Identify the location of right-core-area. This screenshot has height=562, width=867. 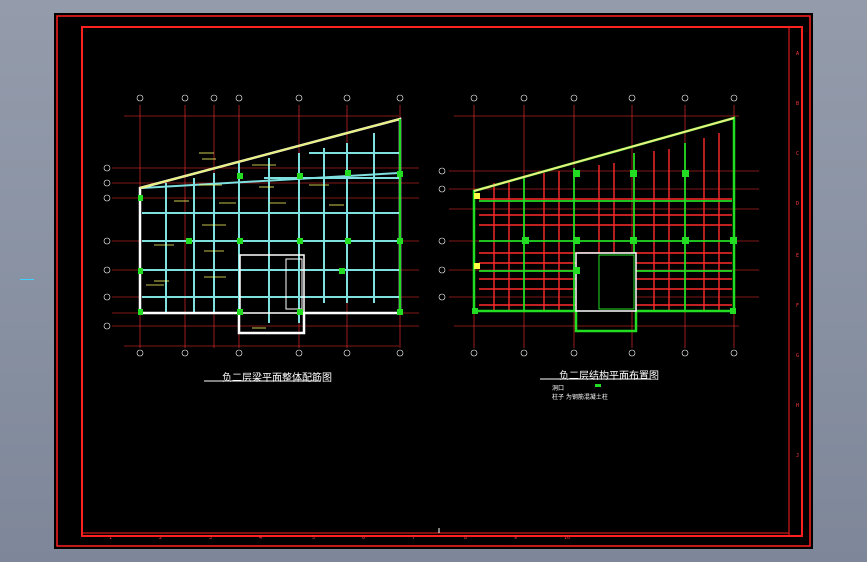
(606, 282).